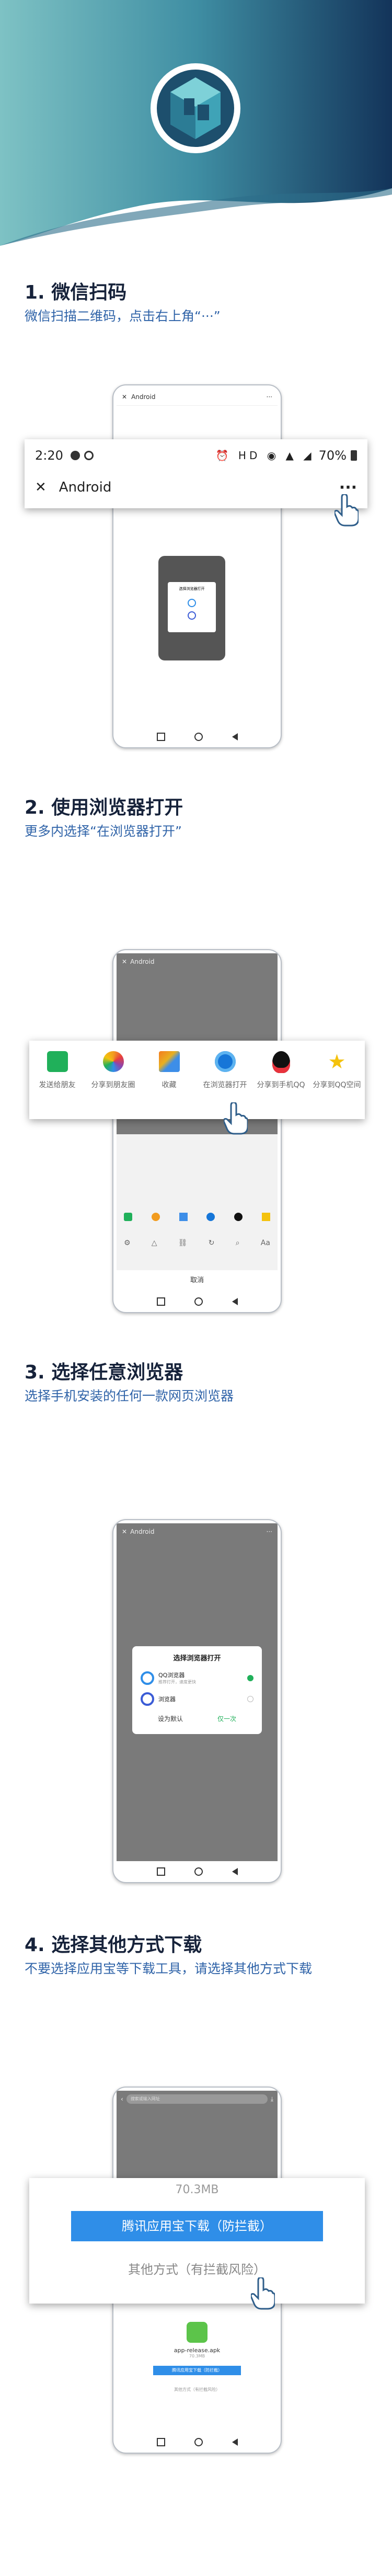 This screenshot has height=2576, width=392. Describe the element at coordinates (113, 1085) in the screenshot. I see `share-label: 分享到朋友圈` at that location.